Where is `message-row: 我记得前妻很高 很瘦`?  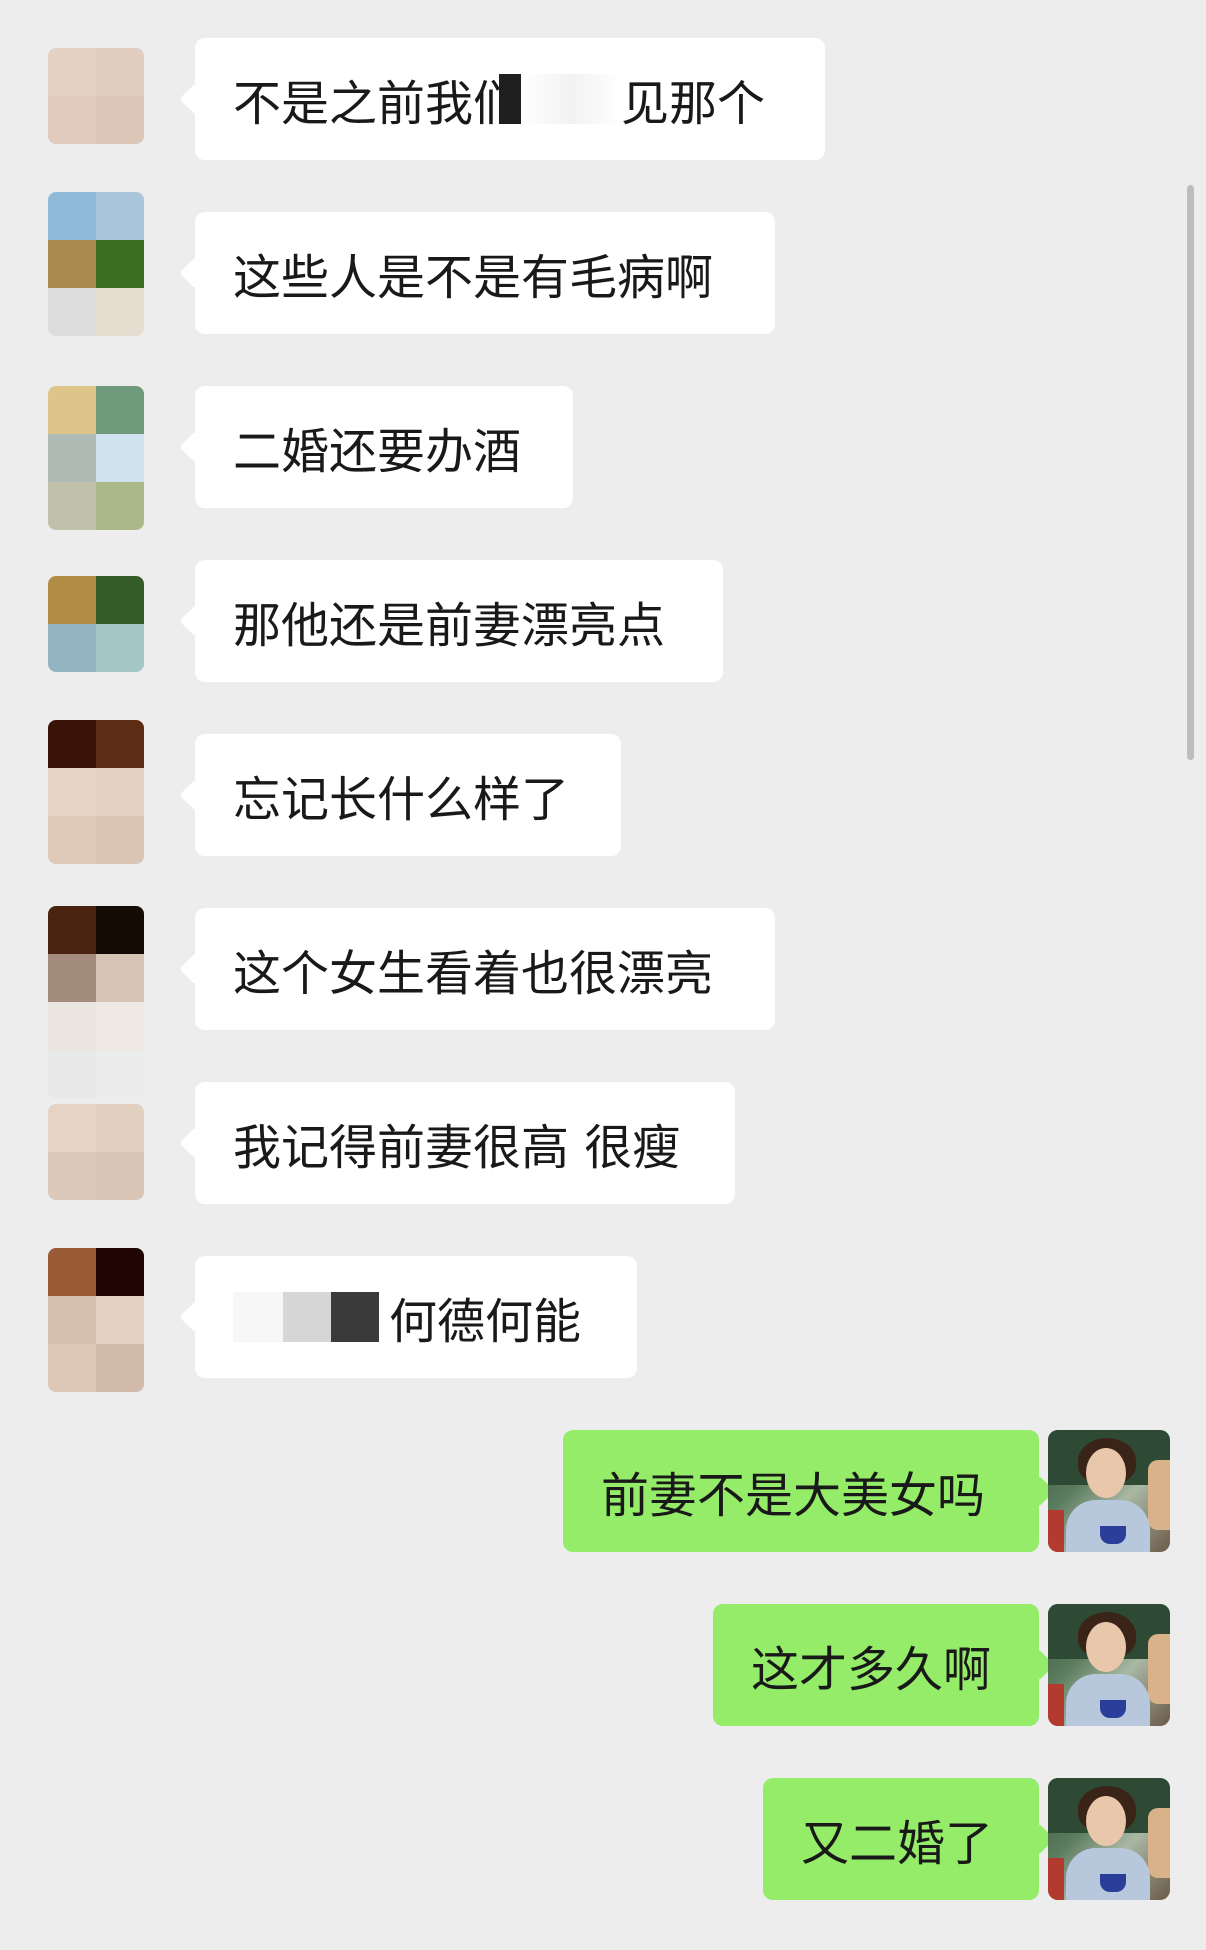 message-row: 我记得前妻很高 很瘦 is located at coordinates (603, 1143).